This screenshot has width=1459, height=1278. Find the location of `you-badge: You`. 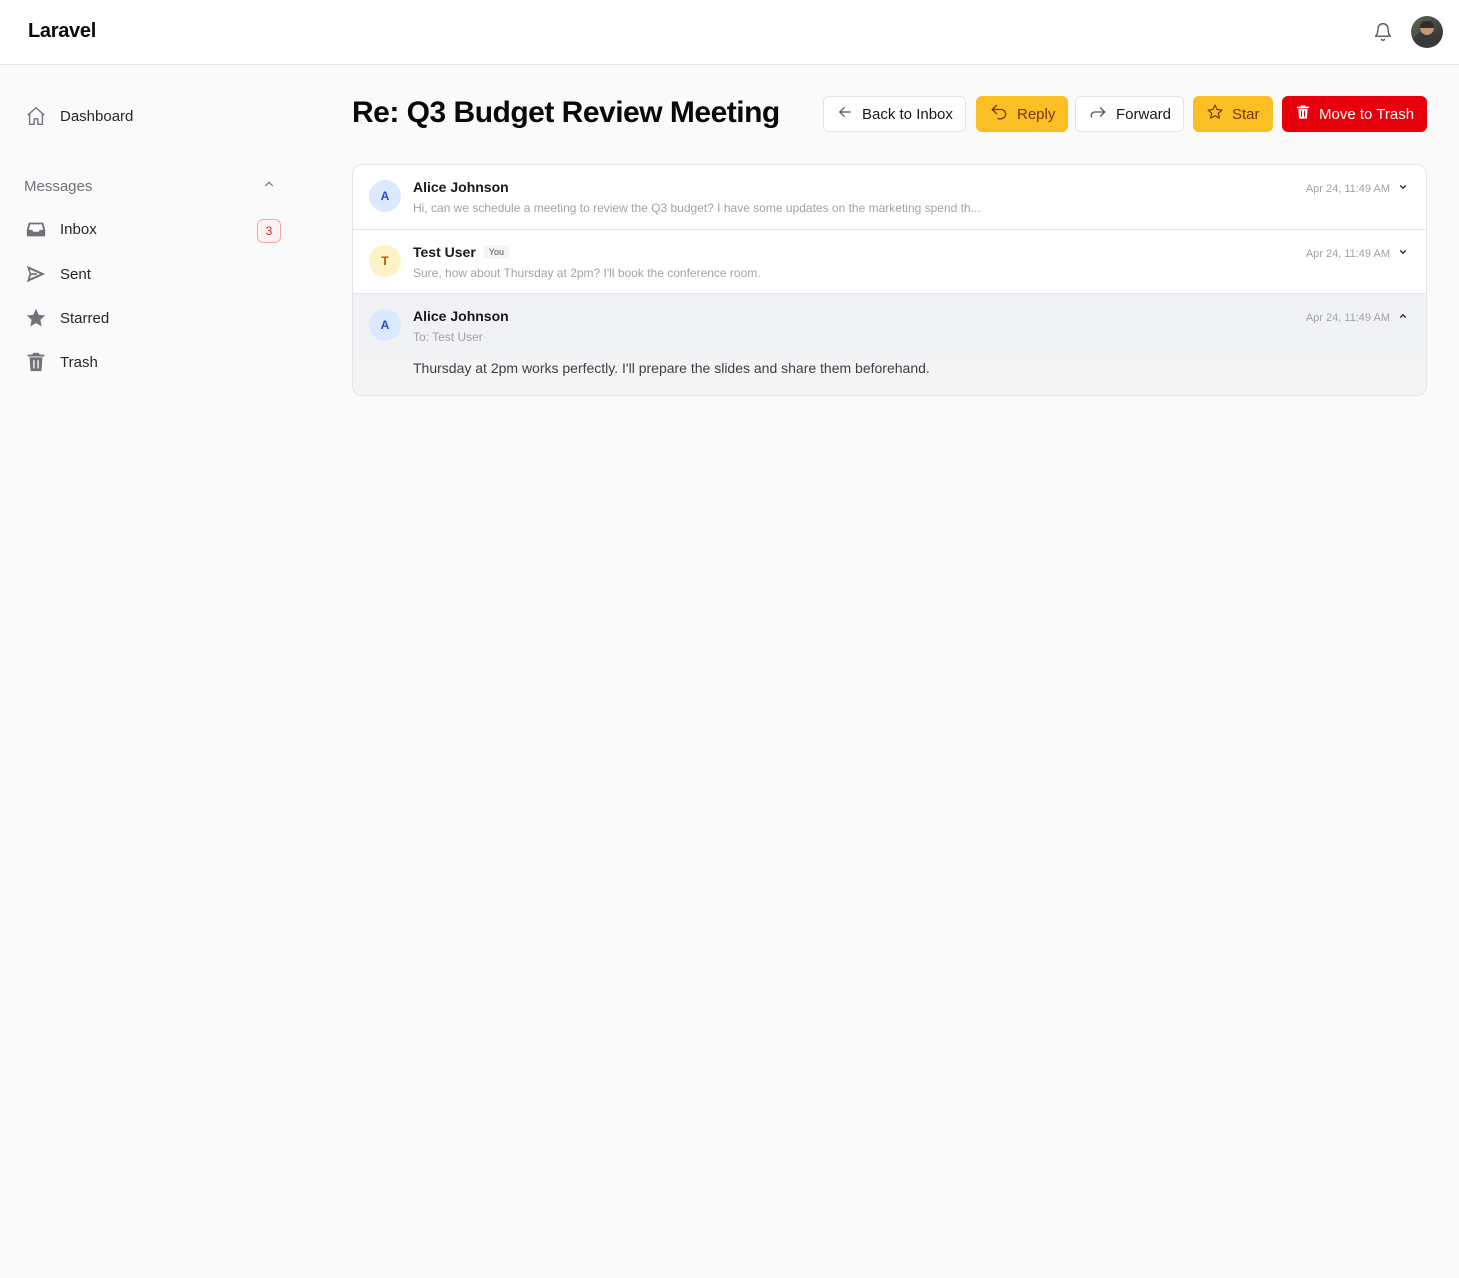

you-badge: You is located at coordinates (496, 252).